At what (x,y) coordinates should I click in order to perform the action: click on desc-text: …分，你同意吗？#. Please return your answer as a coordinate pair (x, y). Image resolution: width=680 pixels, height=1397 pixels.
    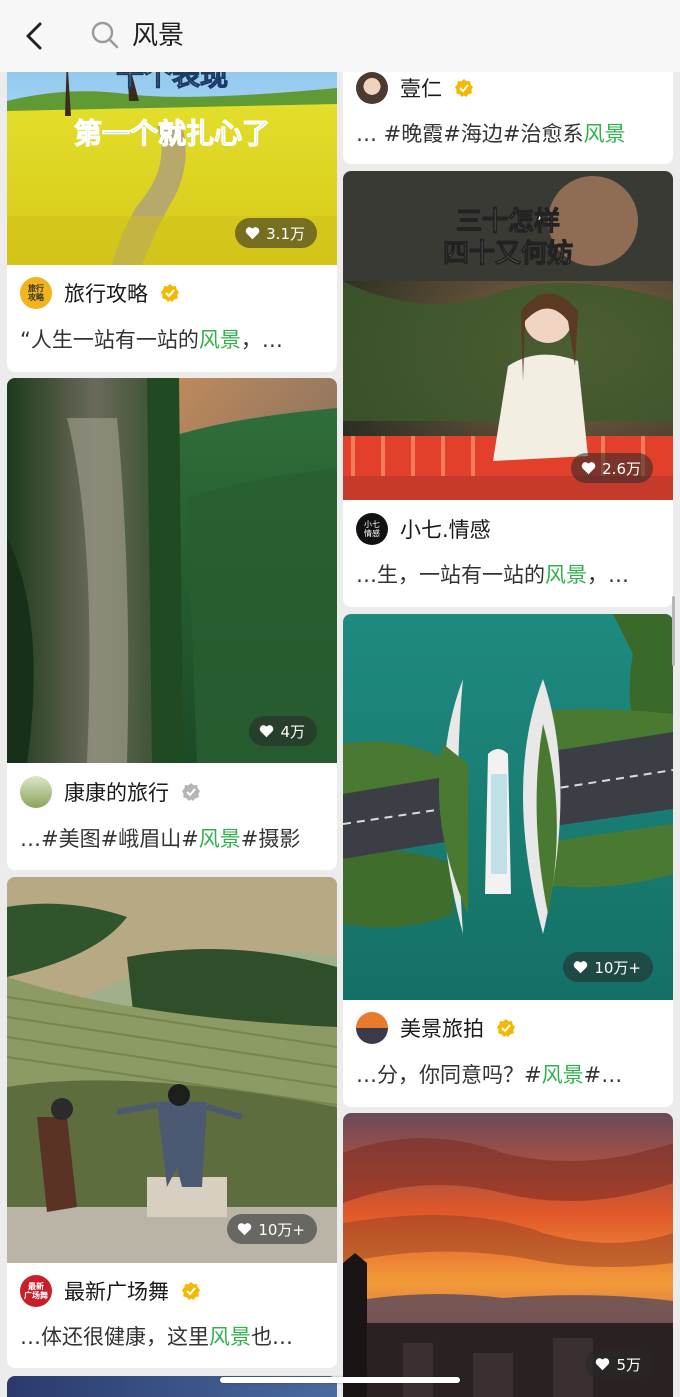
    Looking at the image, I should click on (449, 1075).